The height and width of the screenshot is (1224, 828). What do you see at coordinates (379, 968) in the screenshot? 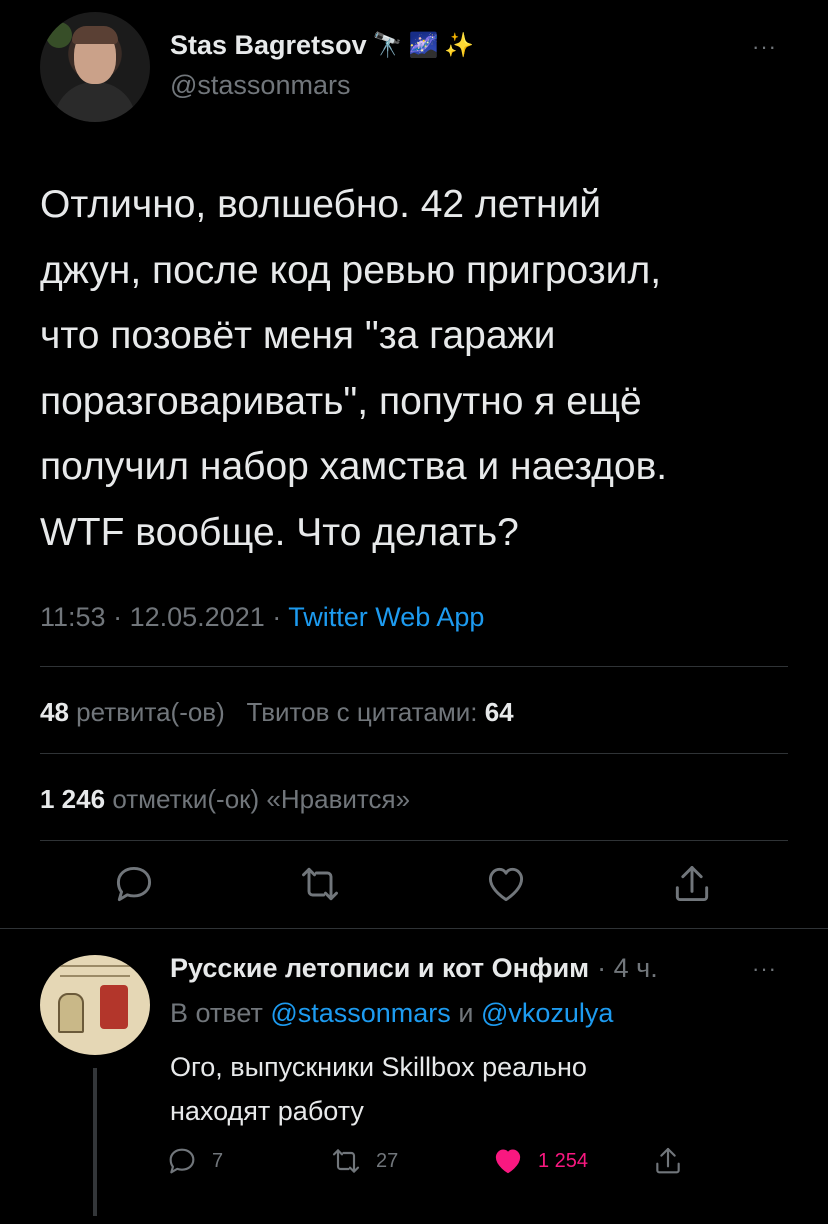
I see `reply-author-name: Русские летописи и кот Онфим` at bounding box center [379, 968].